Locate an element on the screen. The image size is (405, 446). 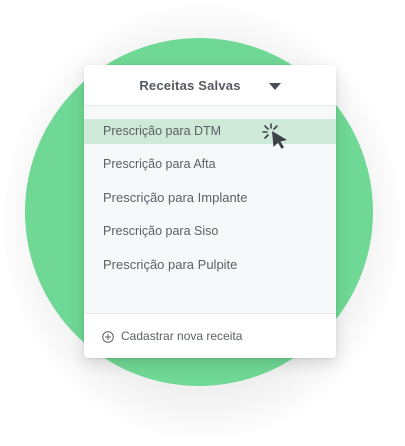
list-item: Prescrição para Pulpite is located at coordinates (210, 264).